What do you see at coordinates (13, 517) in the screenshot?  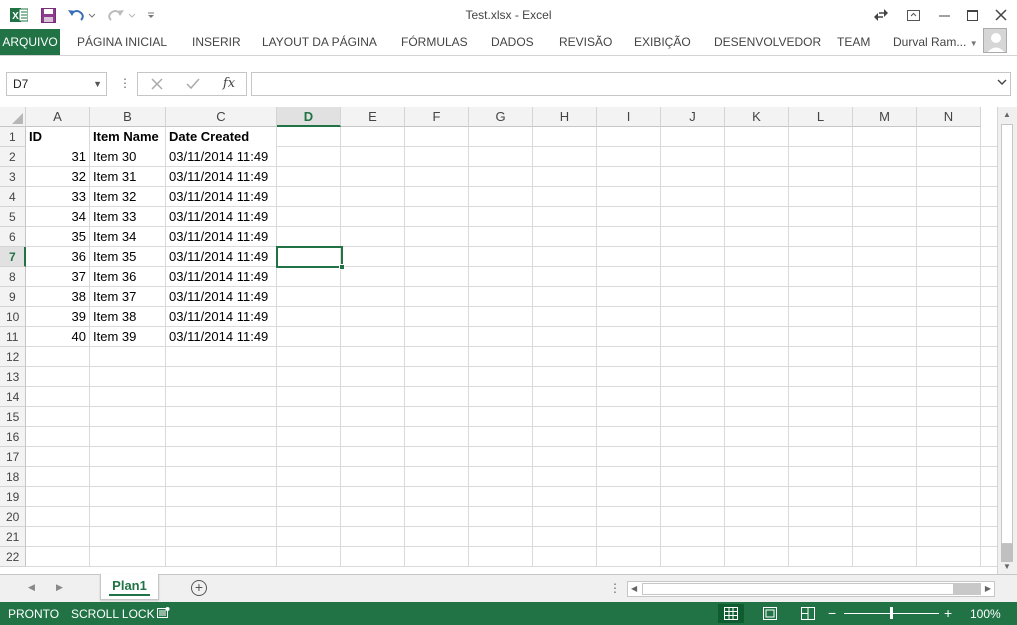 I see `row-header-20: 20` at bounding box center [13, 517].